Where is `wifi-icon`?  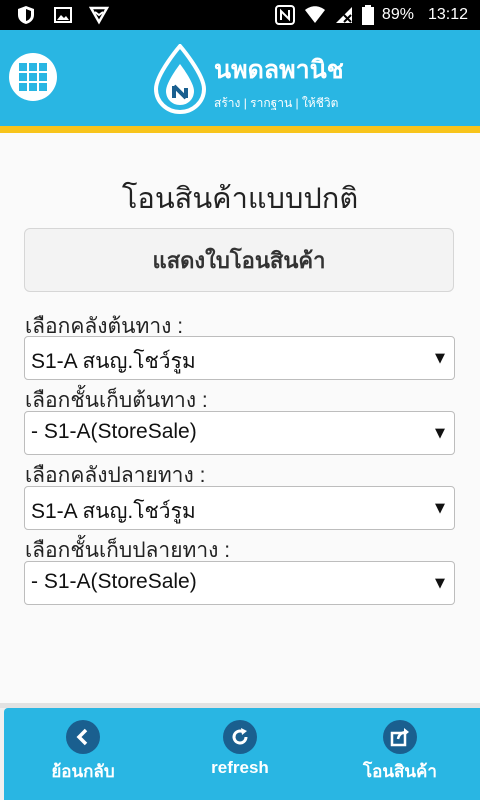 wifi-icon is located at coordinates (314, 14).